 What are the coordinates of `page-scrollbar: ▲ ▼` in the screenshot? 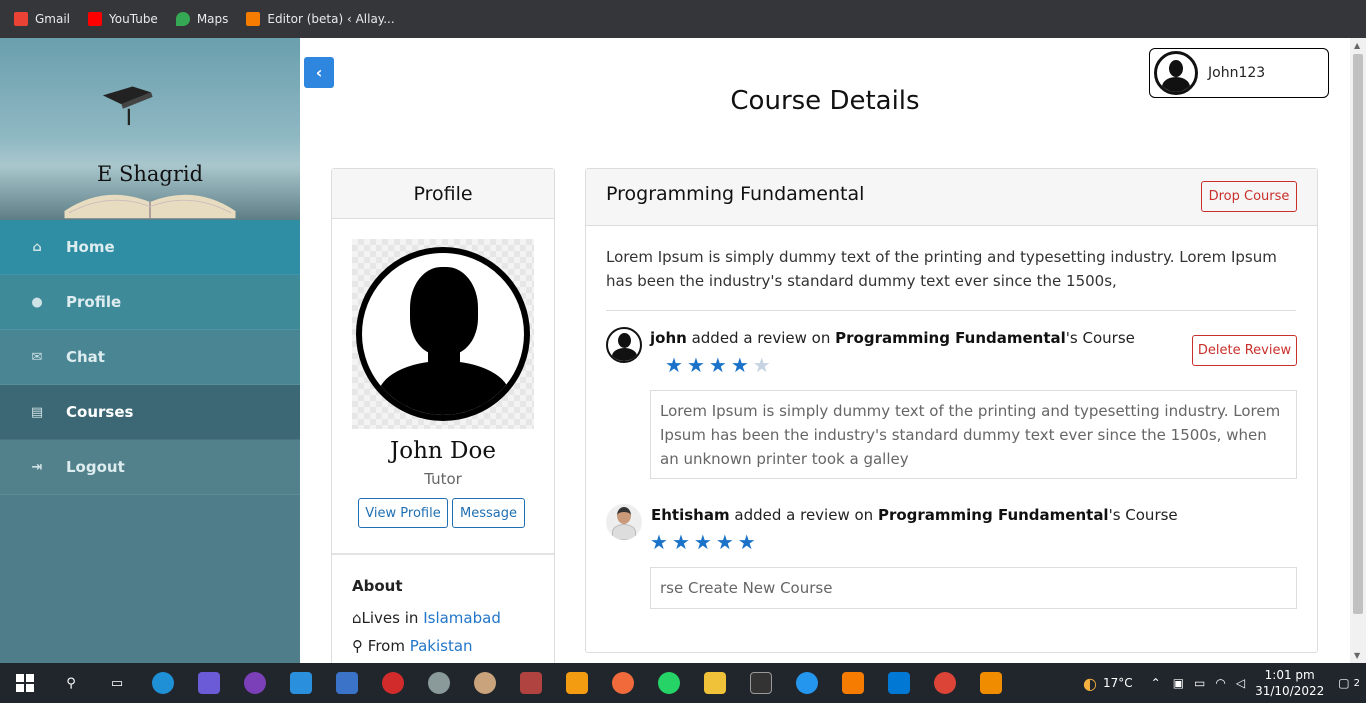 It's located at (1358, 350).